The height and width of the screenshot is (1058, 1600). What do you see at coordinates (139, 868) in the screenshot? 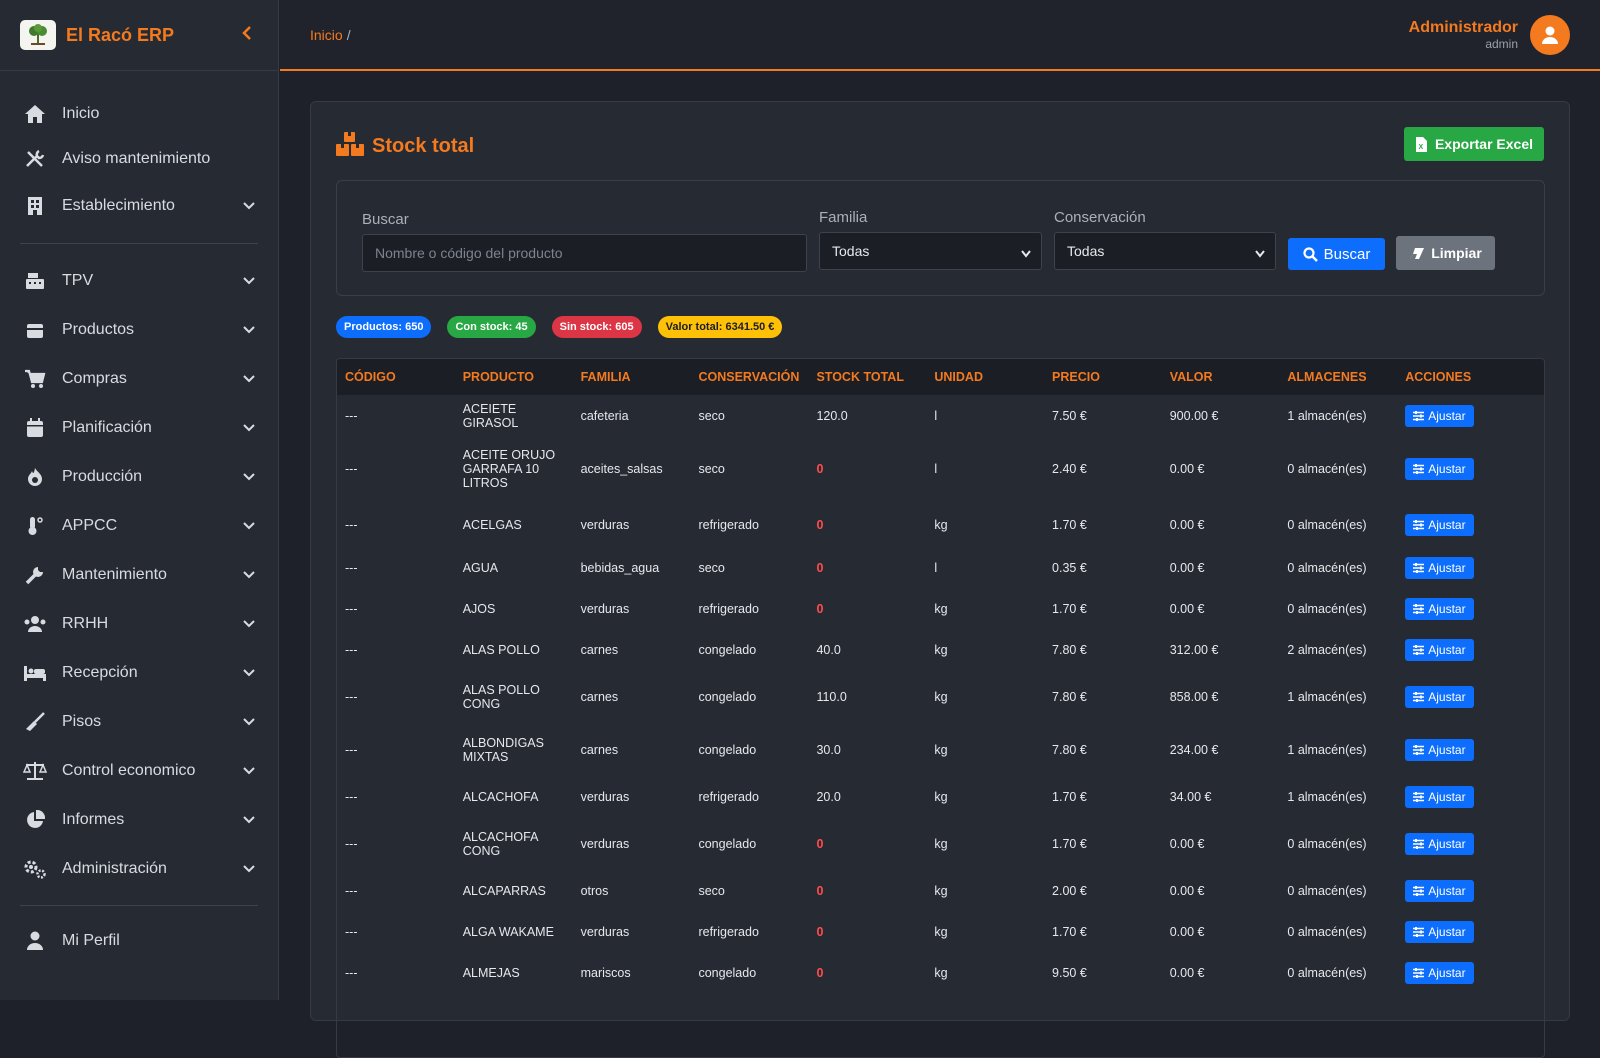
I see `sidebar-item-administracion: Administración` at bounding box center [139, 868].